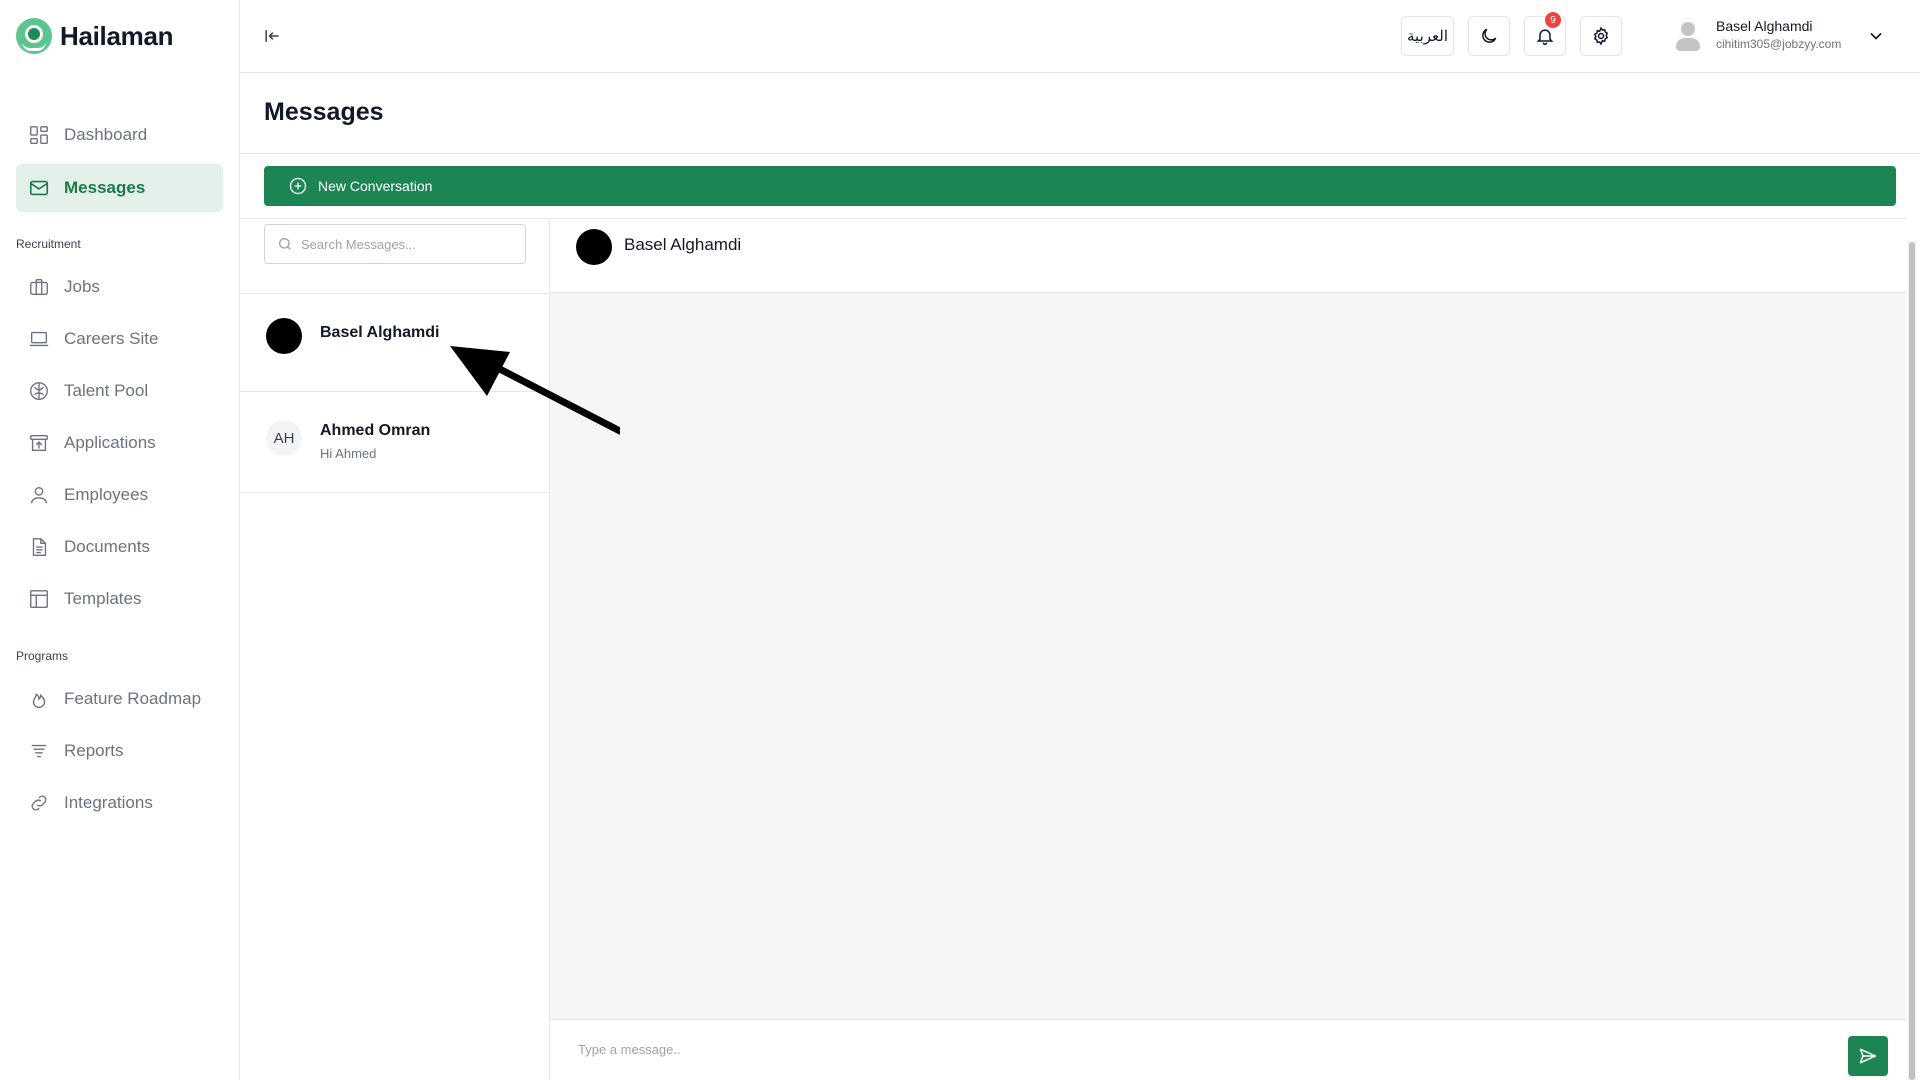  What do you see at coordinates (1545, 37) in the screenshot?
I see `bell-icon` at bounding box center [1545, 37].